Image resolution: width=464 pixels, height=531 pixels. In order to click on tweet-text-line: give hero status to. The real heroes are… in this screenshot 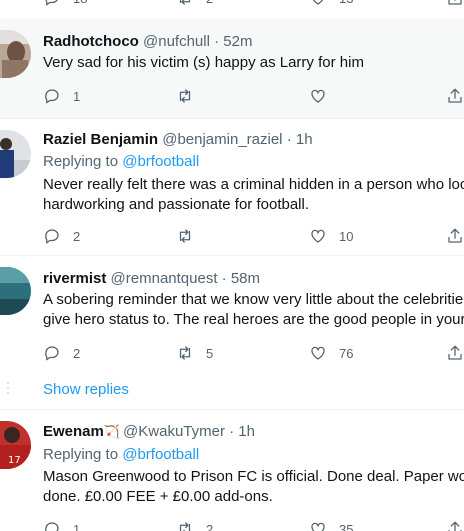, I will do `click(253, 319)`.